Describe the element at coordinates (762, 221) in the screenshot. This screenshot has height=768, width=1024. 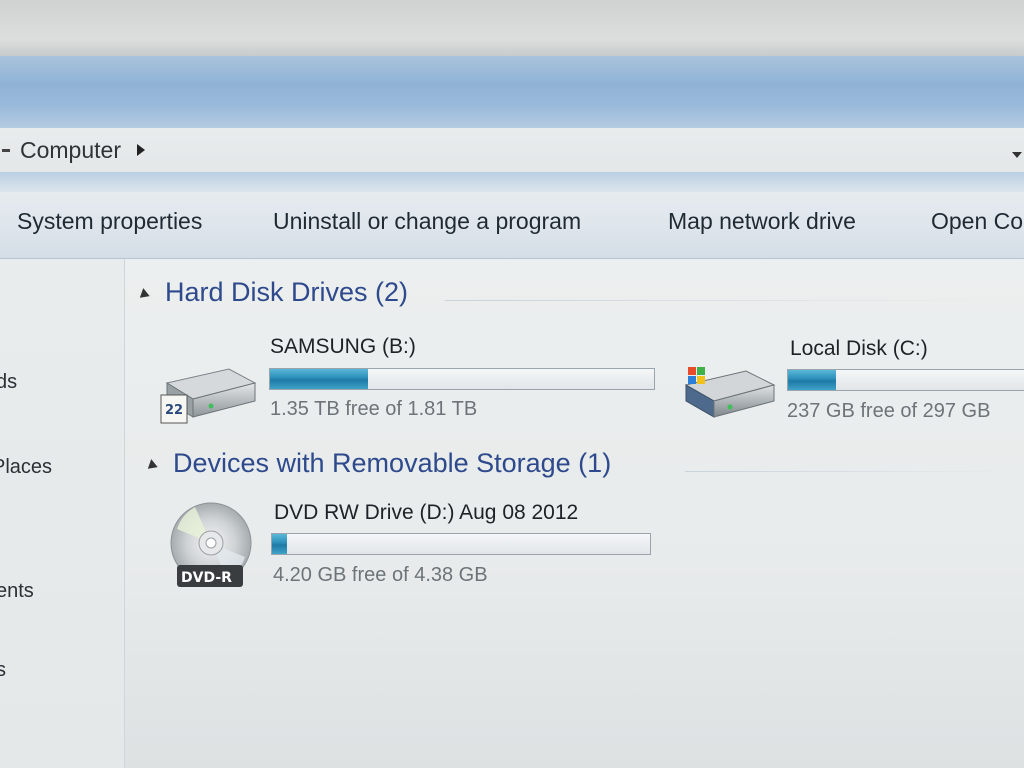
I see `map-network-drive-button: Map network drive` at that location.